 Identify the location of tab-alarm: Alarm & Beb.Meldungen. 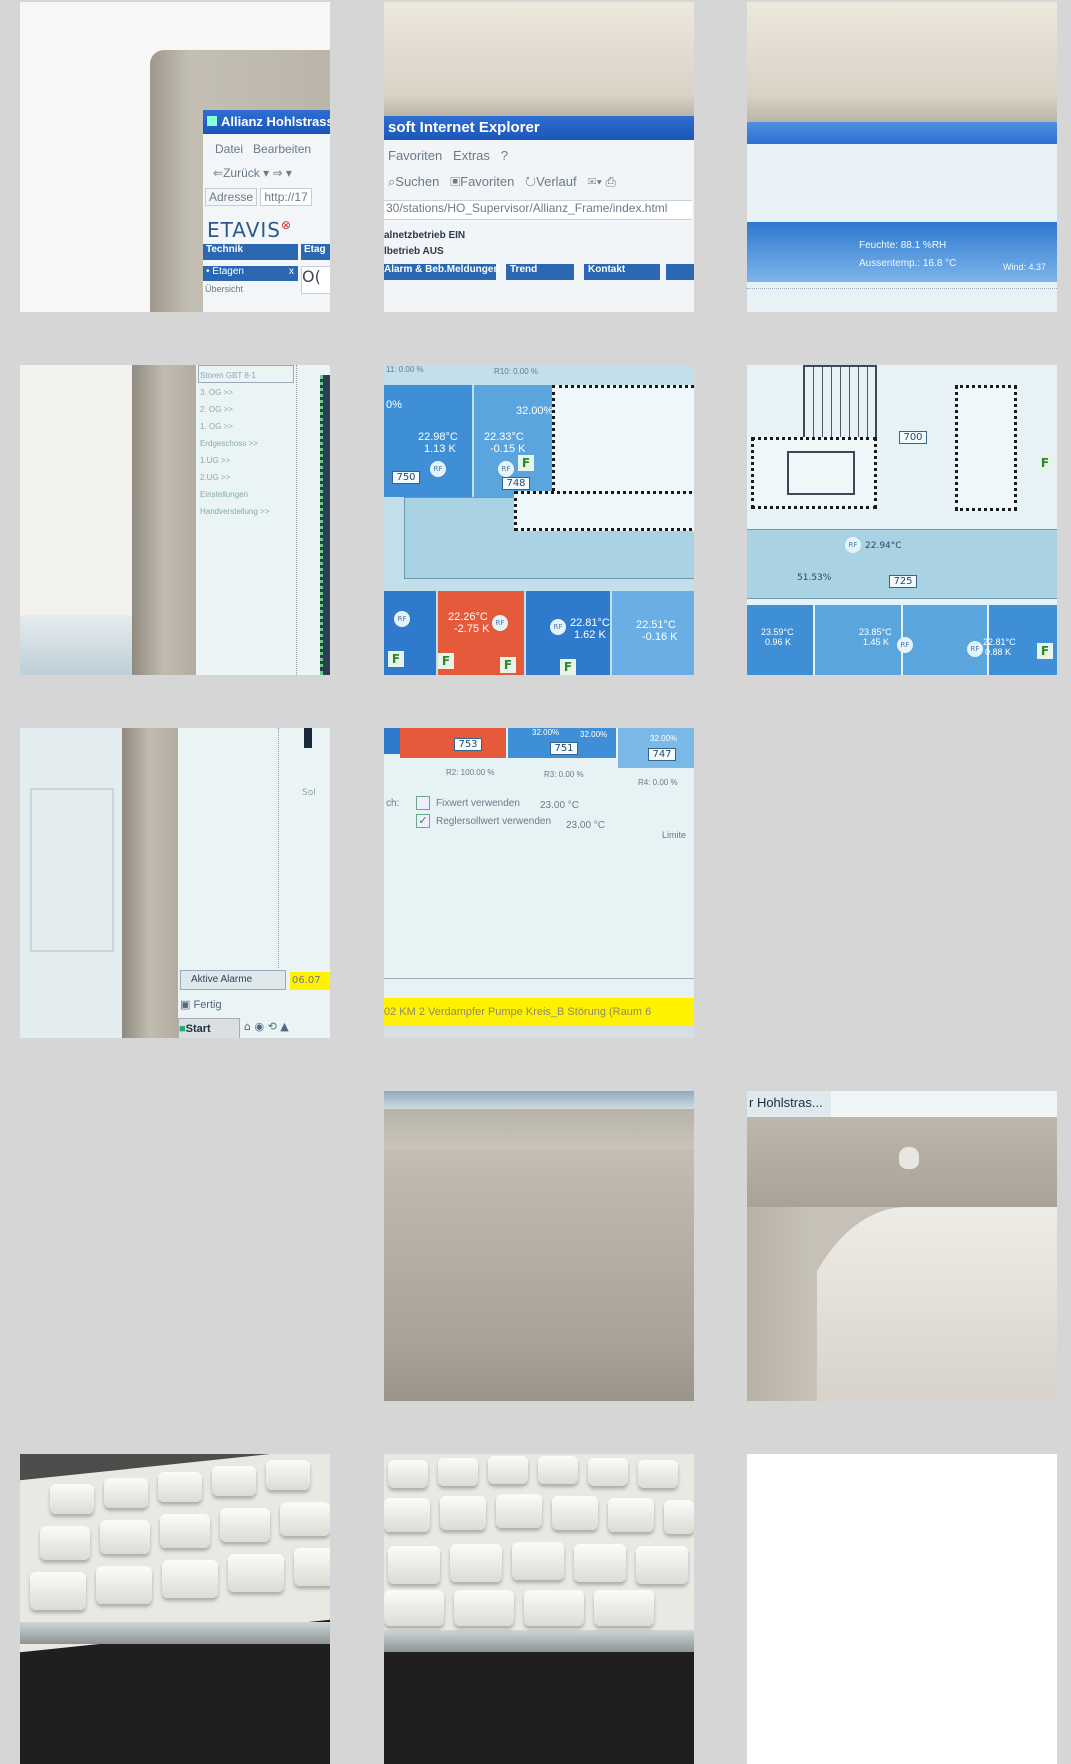
(442, 272).